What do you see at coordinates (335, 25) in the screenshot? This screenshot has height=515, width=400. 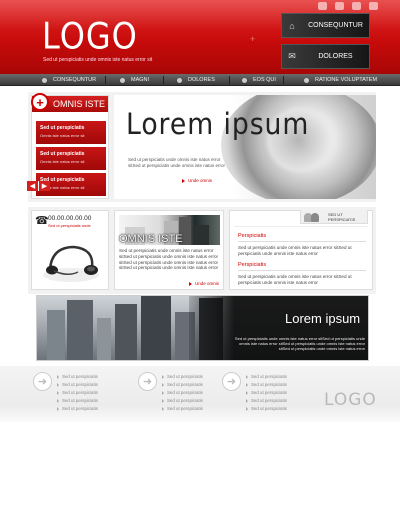 I see `button-label: CONSEQUNTUR` at bounding box center [335, 25].